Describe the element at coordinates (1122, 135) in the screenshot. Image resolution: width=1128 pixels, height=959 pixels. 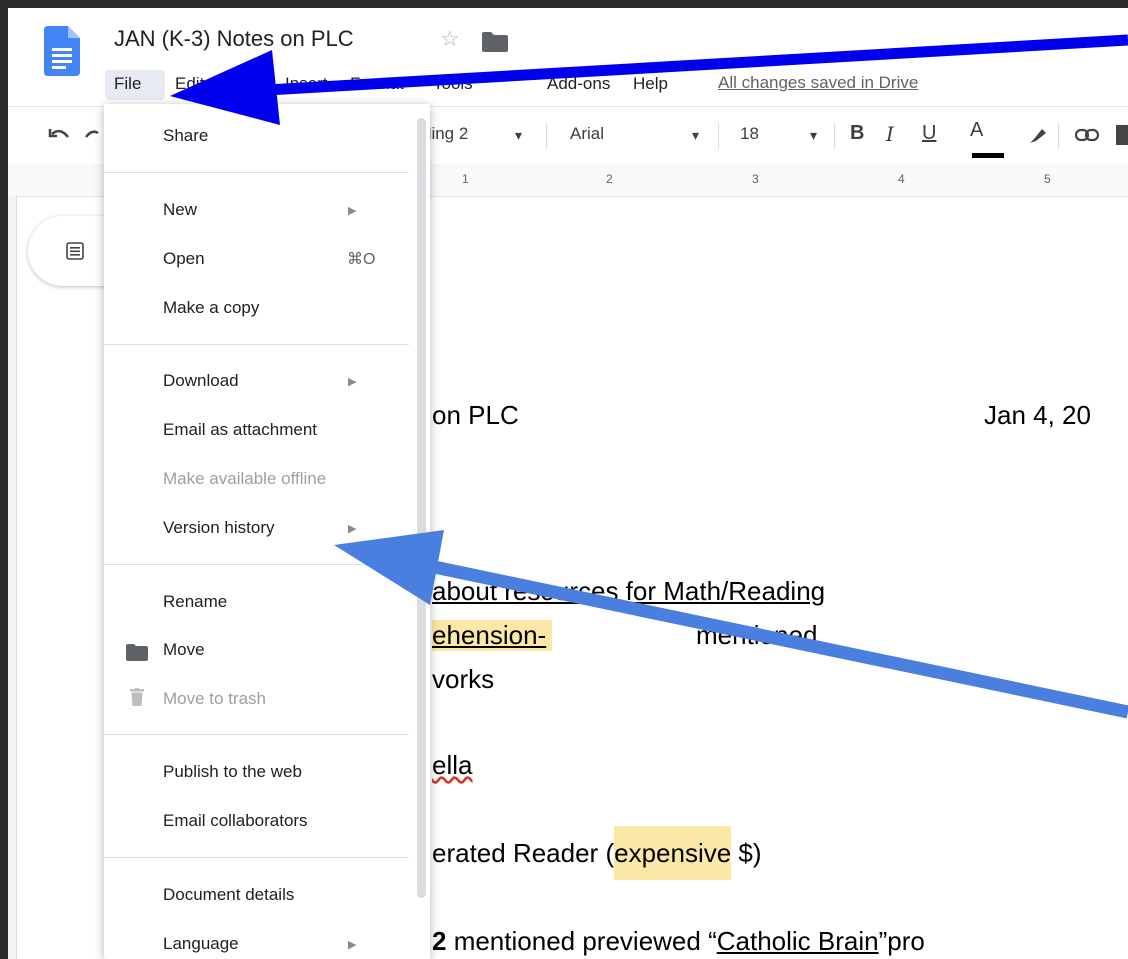
I see `comment-icon` at that location.